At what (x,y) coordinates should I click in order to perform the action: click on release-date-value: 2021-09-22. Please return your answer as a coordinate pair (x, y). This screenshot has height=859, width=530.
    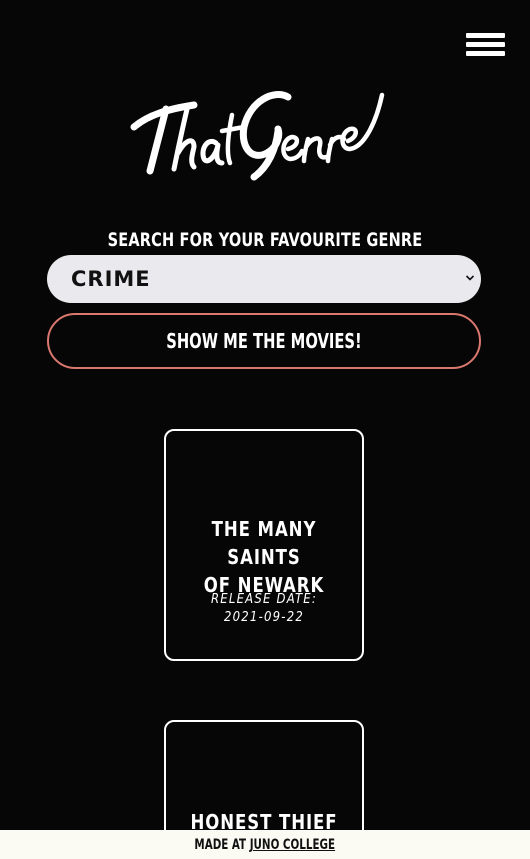
    Looking at the image, I should click on (264, 617).